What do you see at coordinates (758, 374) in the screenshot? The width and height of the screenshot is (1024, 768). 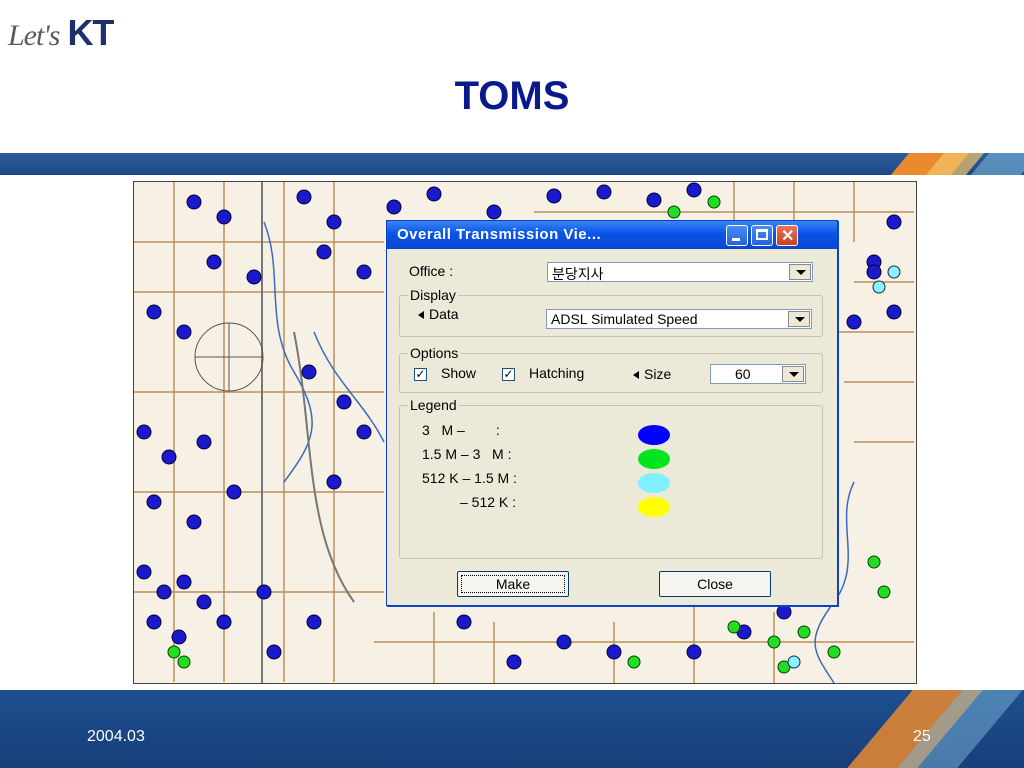 I see `size-select: 60` at bounding box center [758, 374].